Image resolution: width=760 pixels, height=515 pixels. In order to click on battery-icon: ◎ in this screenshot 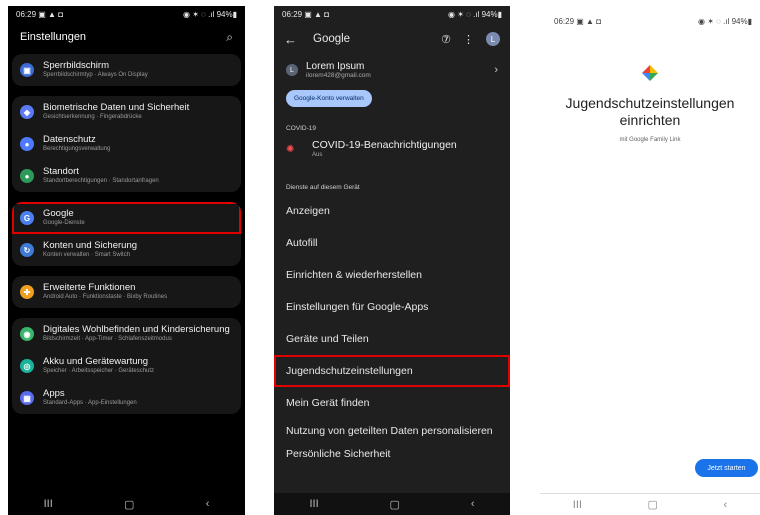, I will do `click(27, 366)`.